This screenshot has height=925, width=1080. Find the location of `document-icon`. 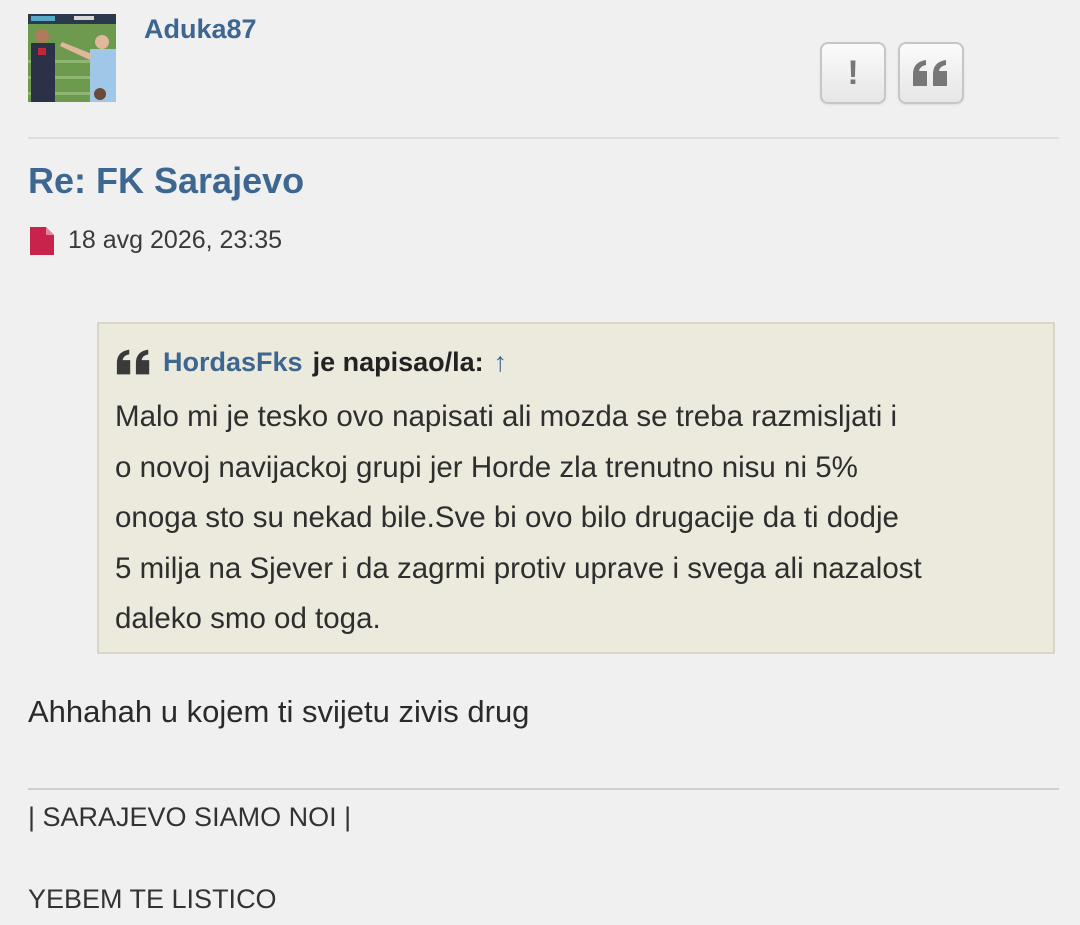

document-icon is located at coordinates (42, 240).